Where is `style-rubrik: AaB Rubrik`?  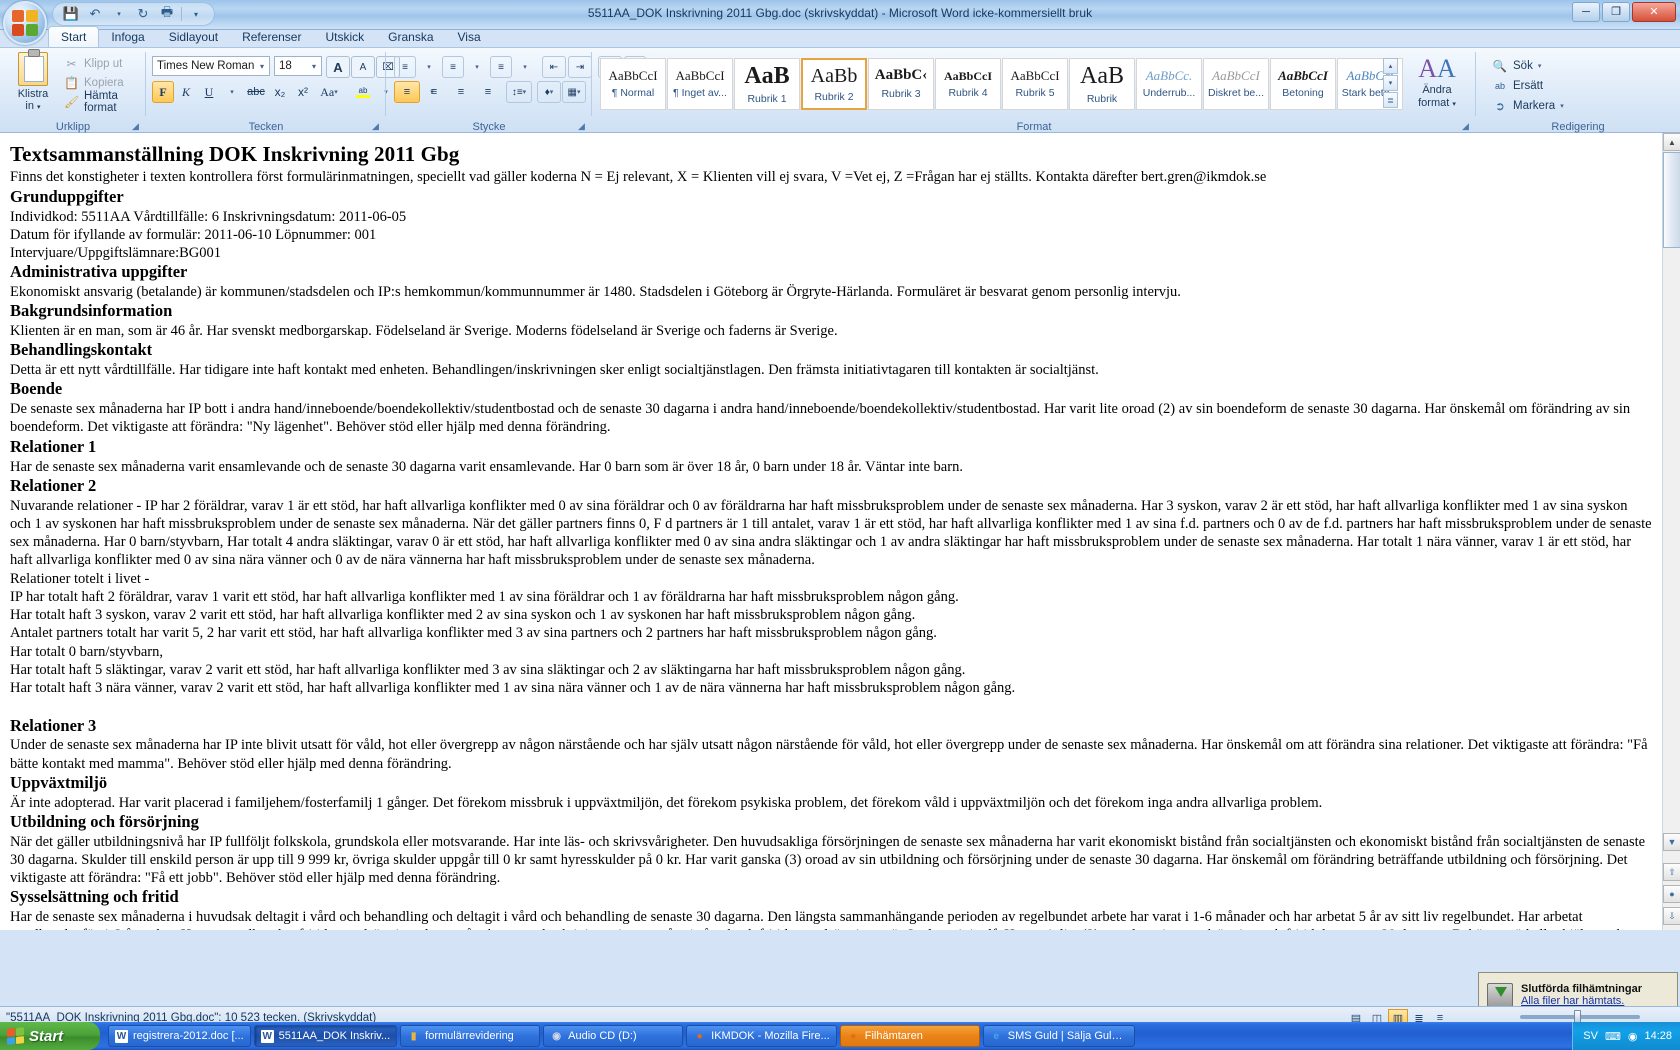 style-rubrik: AaB Rubrik is located at coordinates (1102, 84).